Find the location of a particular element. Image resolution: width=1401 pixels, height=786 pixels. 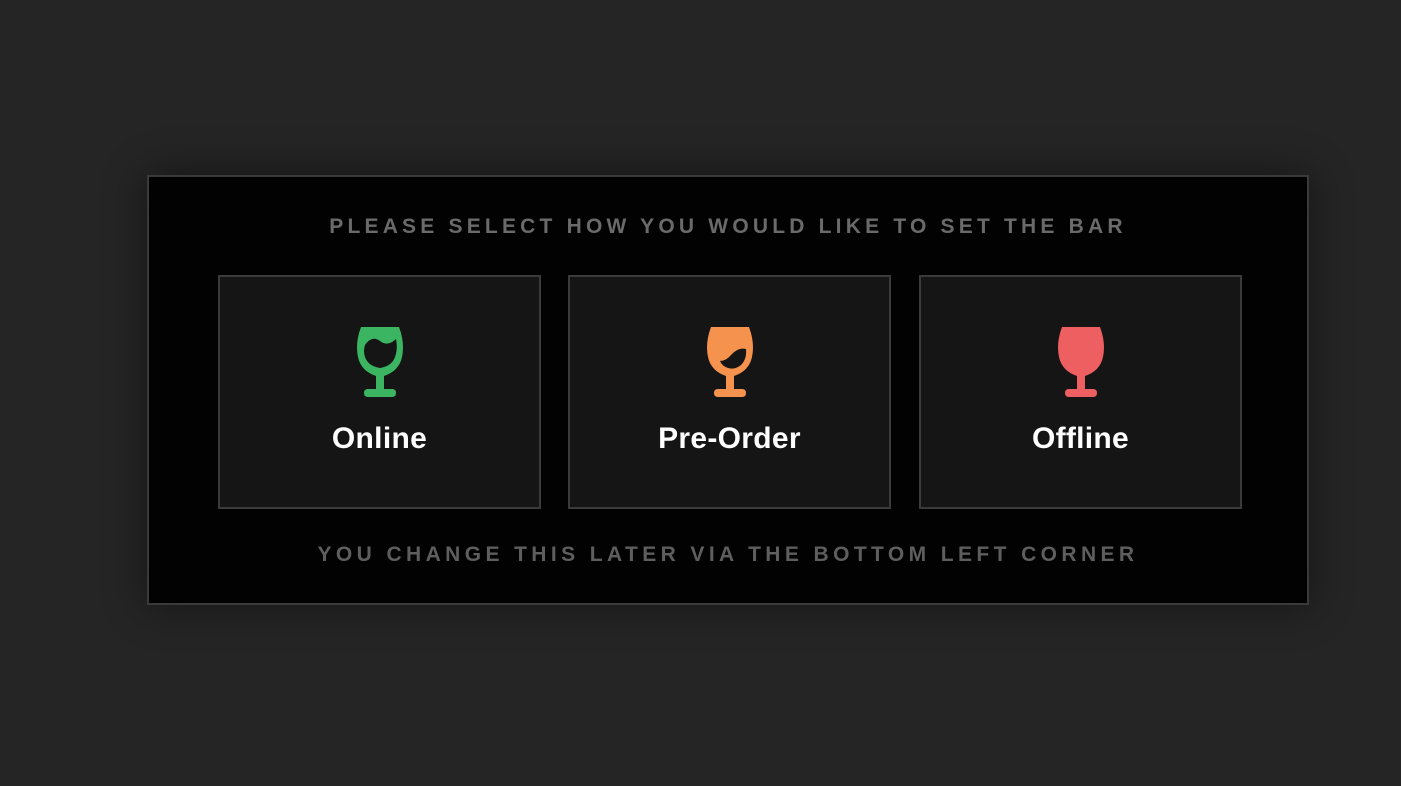

option-offline-button: Offline is located at coordinates (1080, 392).